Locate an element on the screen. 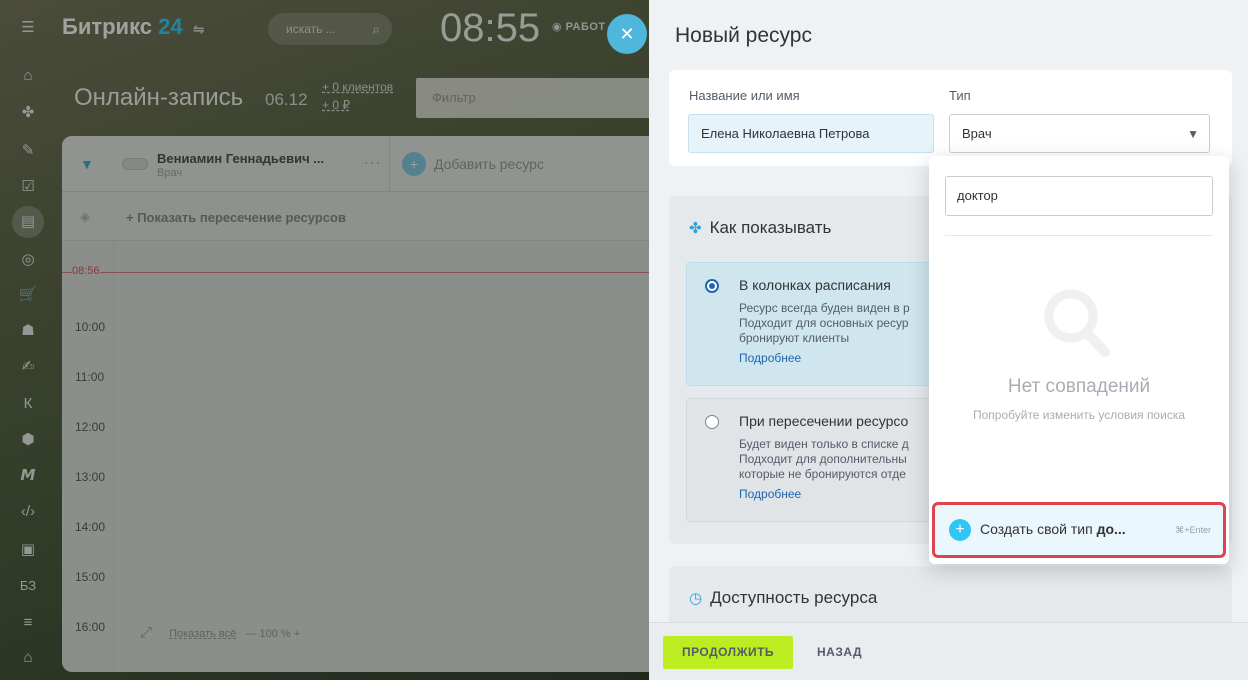  shortcut-hint: ⌘+Enter is located at coordinates (1193, 530).